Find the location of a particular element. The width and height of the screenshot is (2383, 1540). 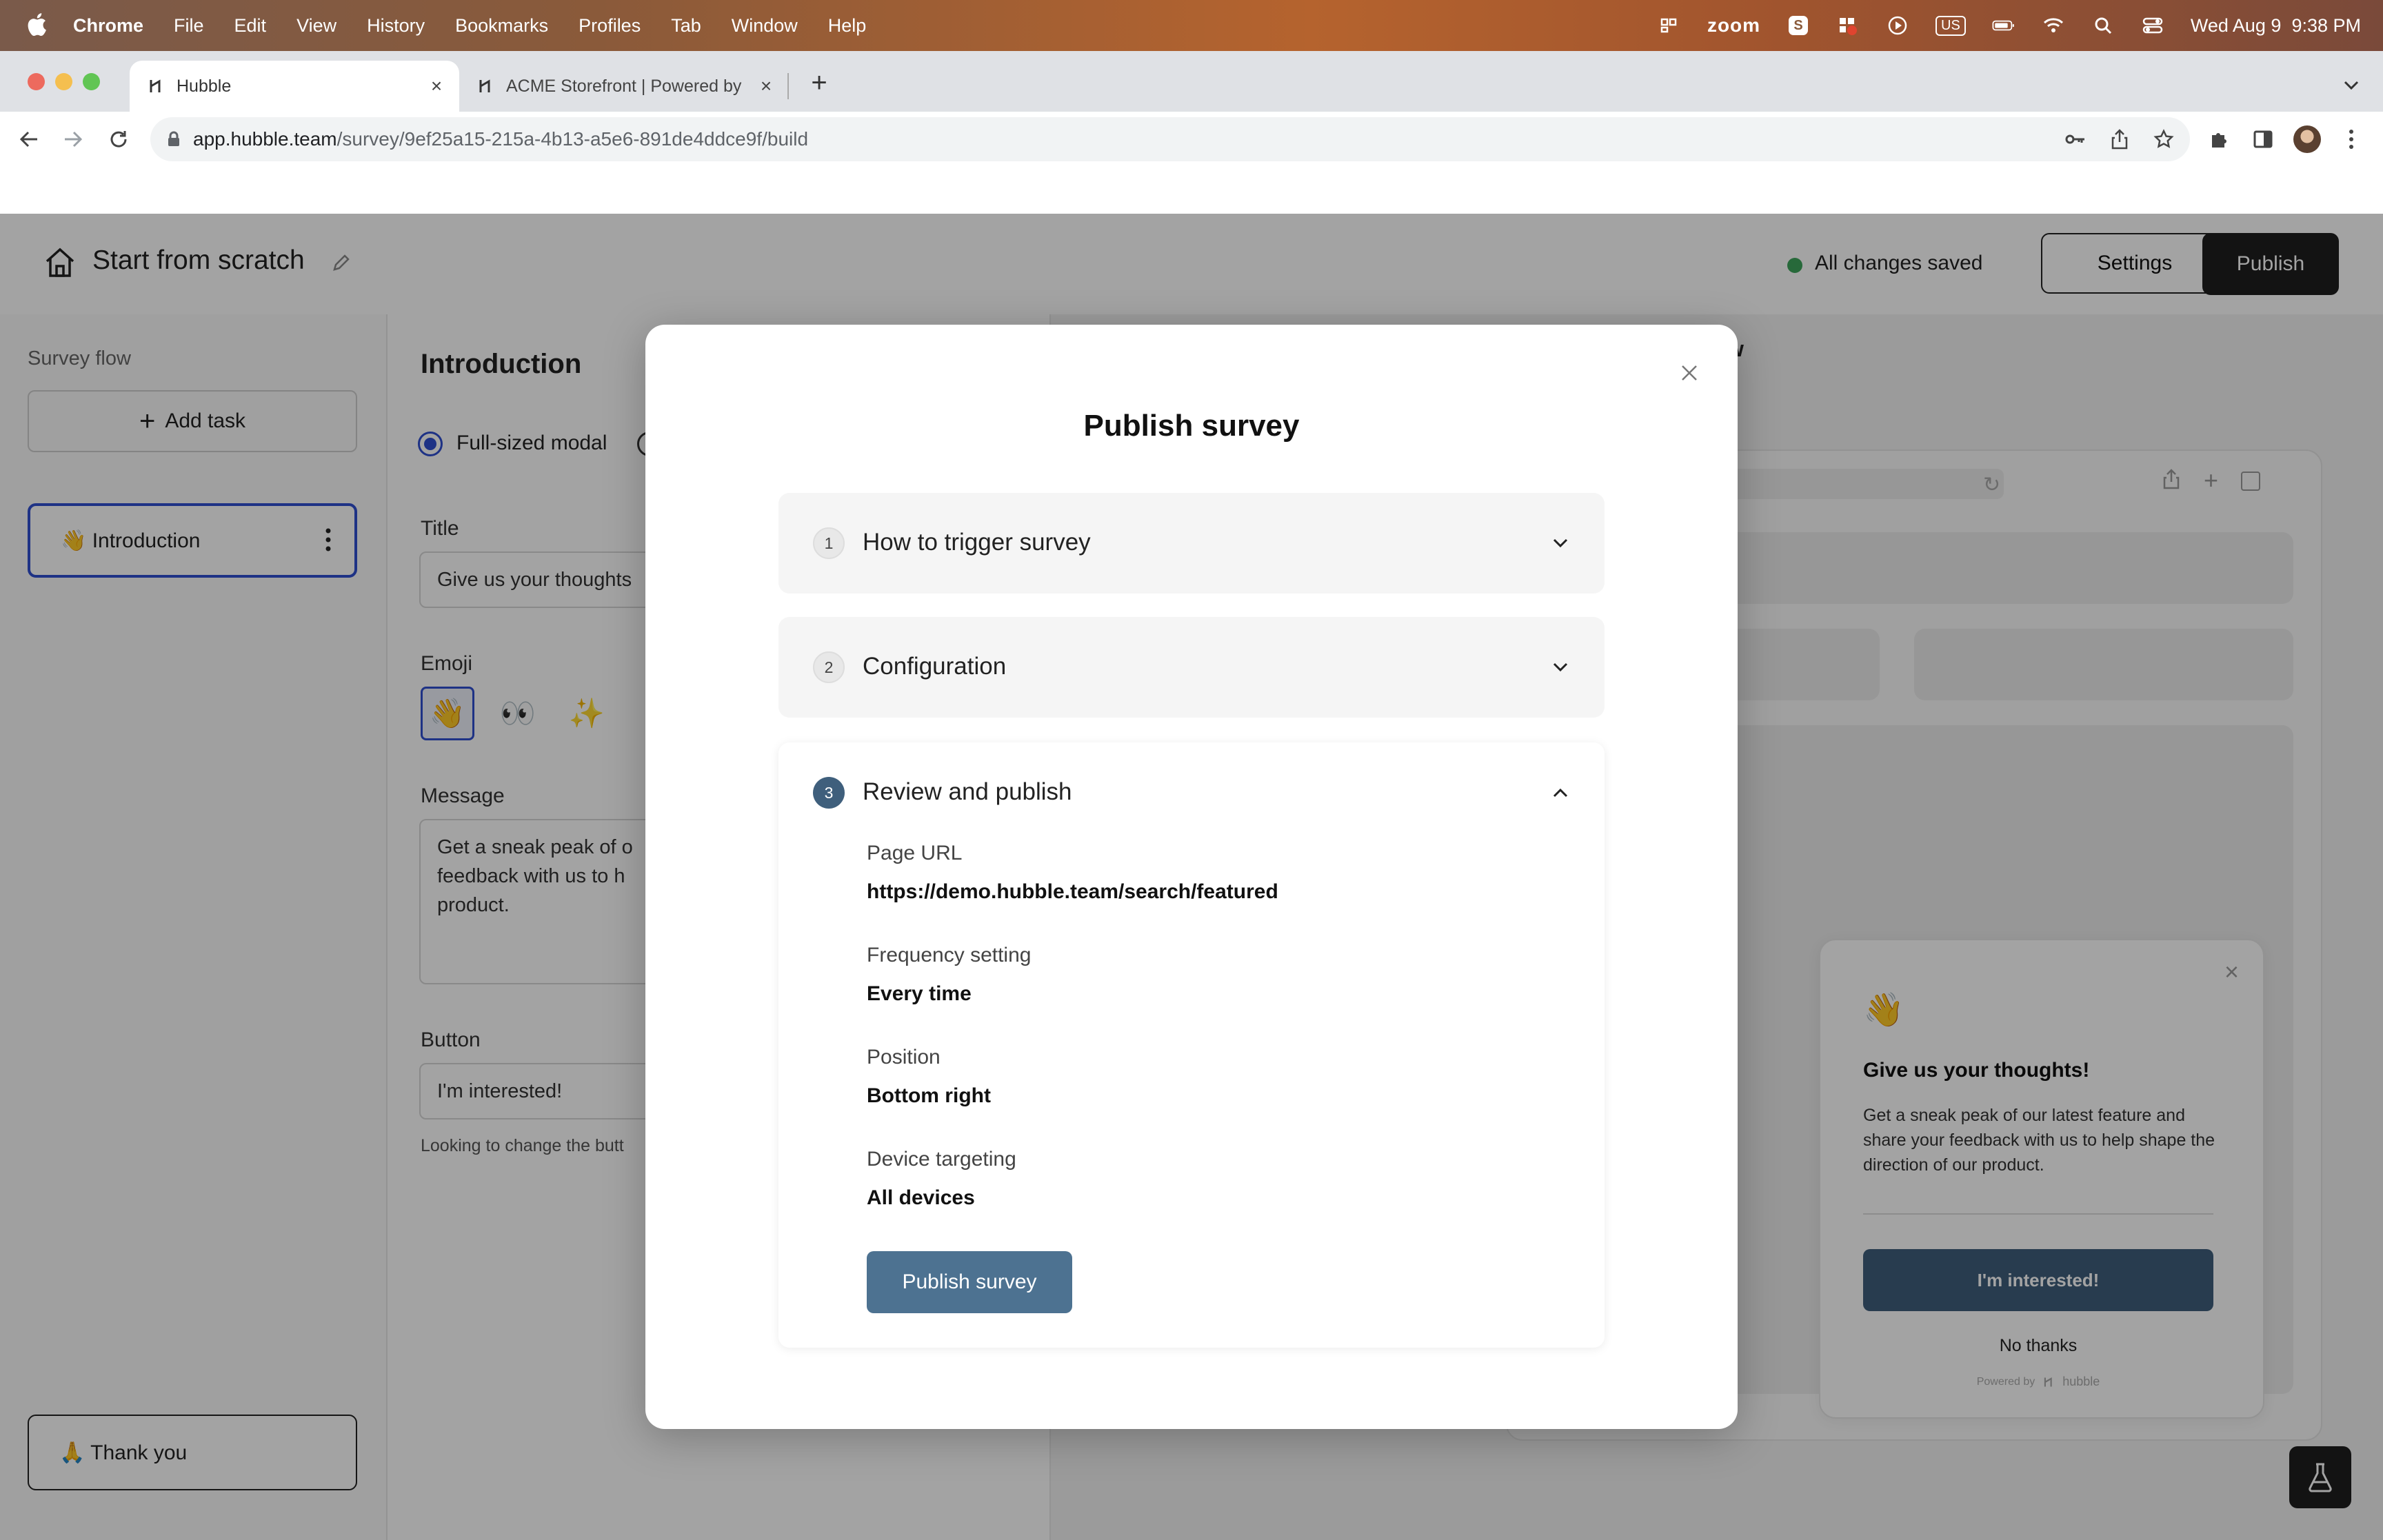

bookmark-star-icon is located at coordinates (2164, 139).